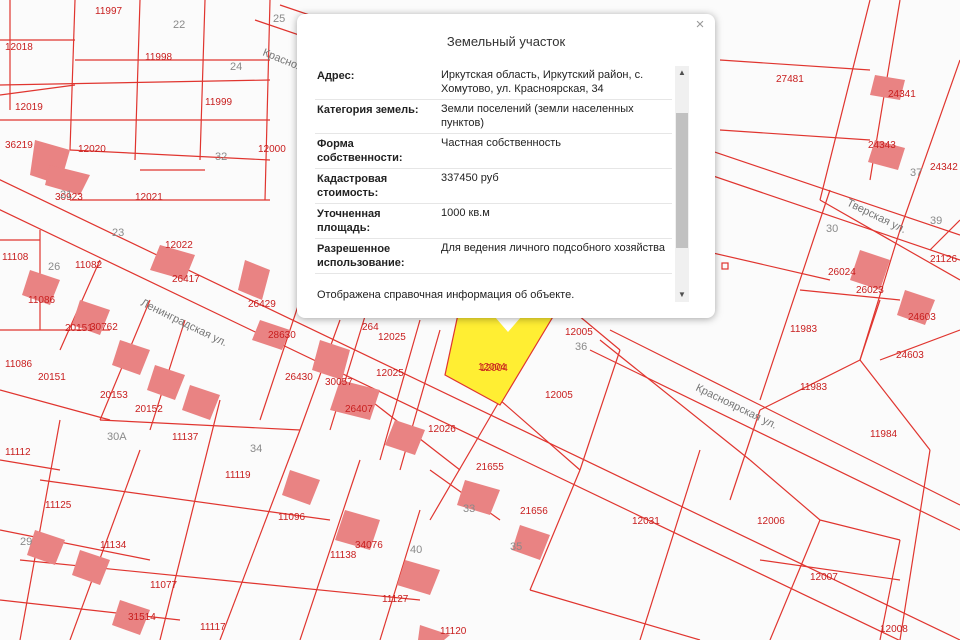 The height and width of the screenshot is (640, 960). I want to click on close-icon: ×, so click(700, 24).